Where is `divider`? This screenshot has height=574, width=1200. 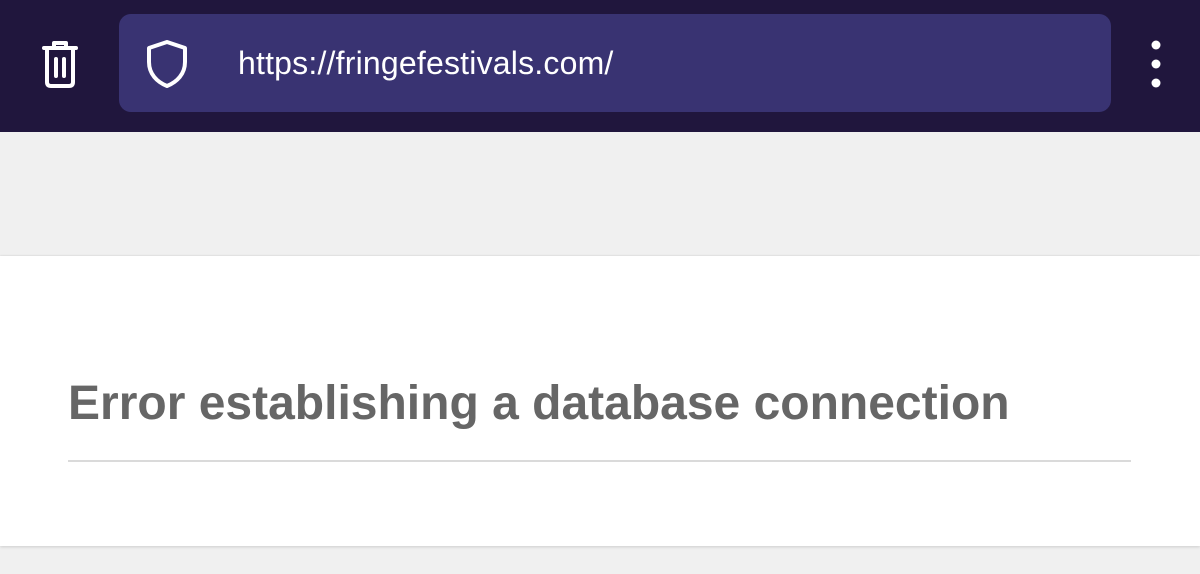 divider is located at coordinates (599, 461).